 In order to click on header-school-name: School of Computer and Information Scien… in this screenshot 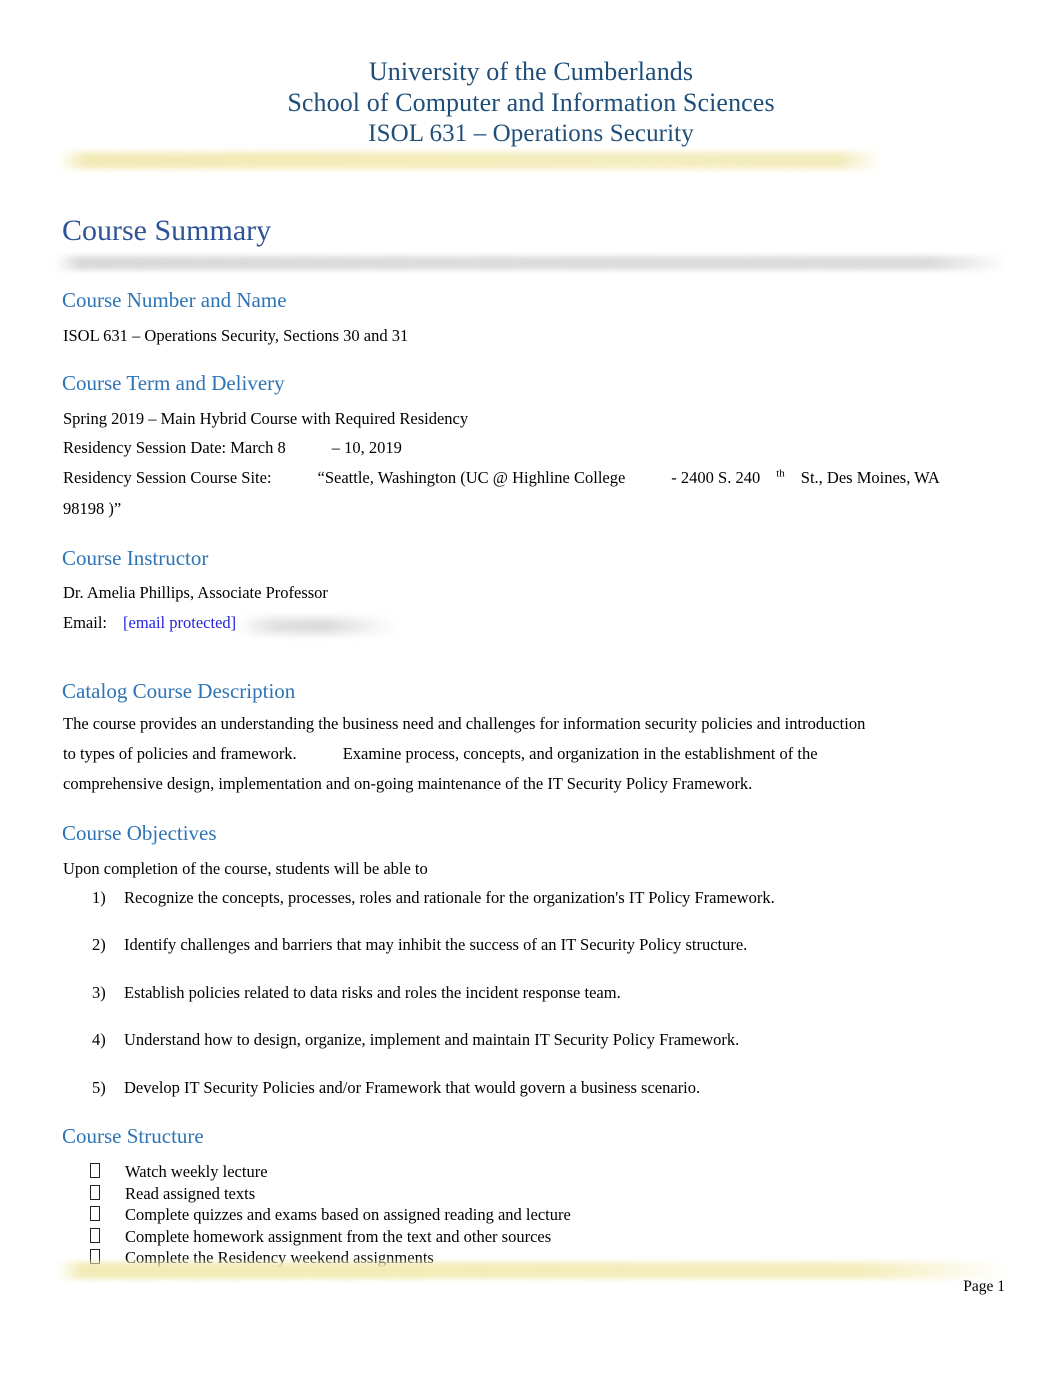, I will do `click(531, 102)`.